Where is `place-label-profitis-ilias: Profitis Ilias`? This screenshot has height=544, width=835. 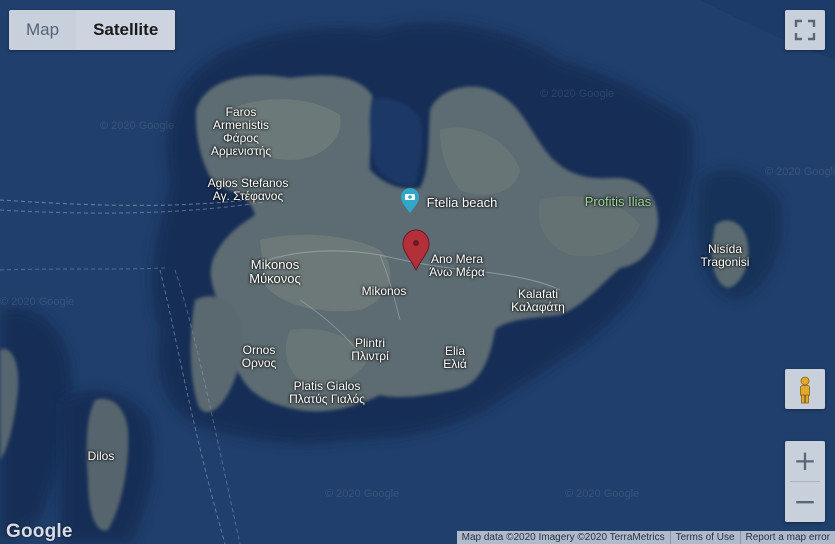
place-label-profitis-ilias: Profitis Ilias is located at coordinates (618, 202).